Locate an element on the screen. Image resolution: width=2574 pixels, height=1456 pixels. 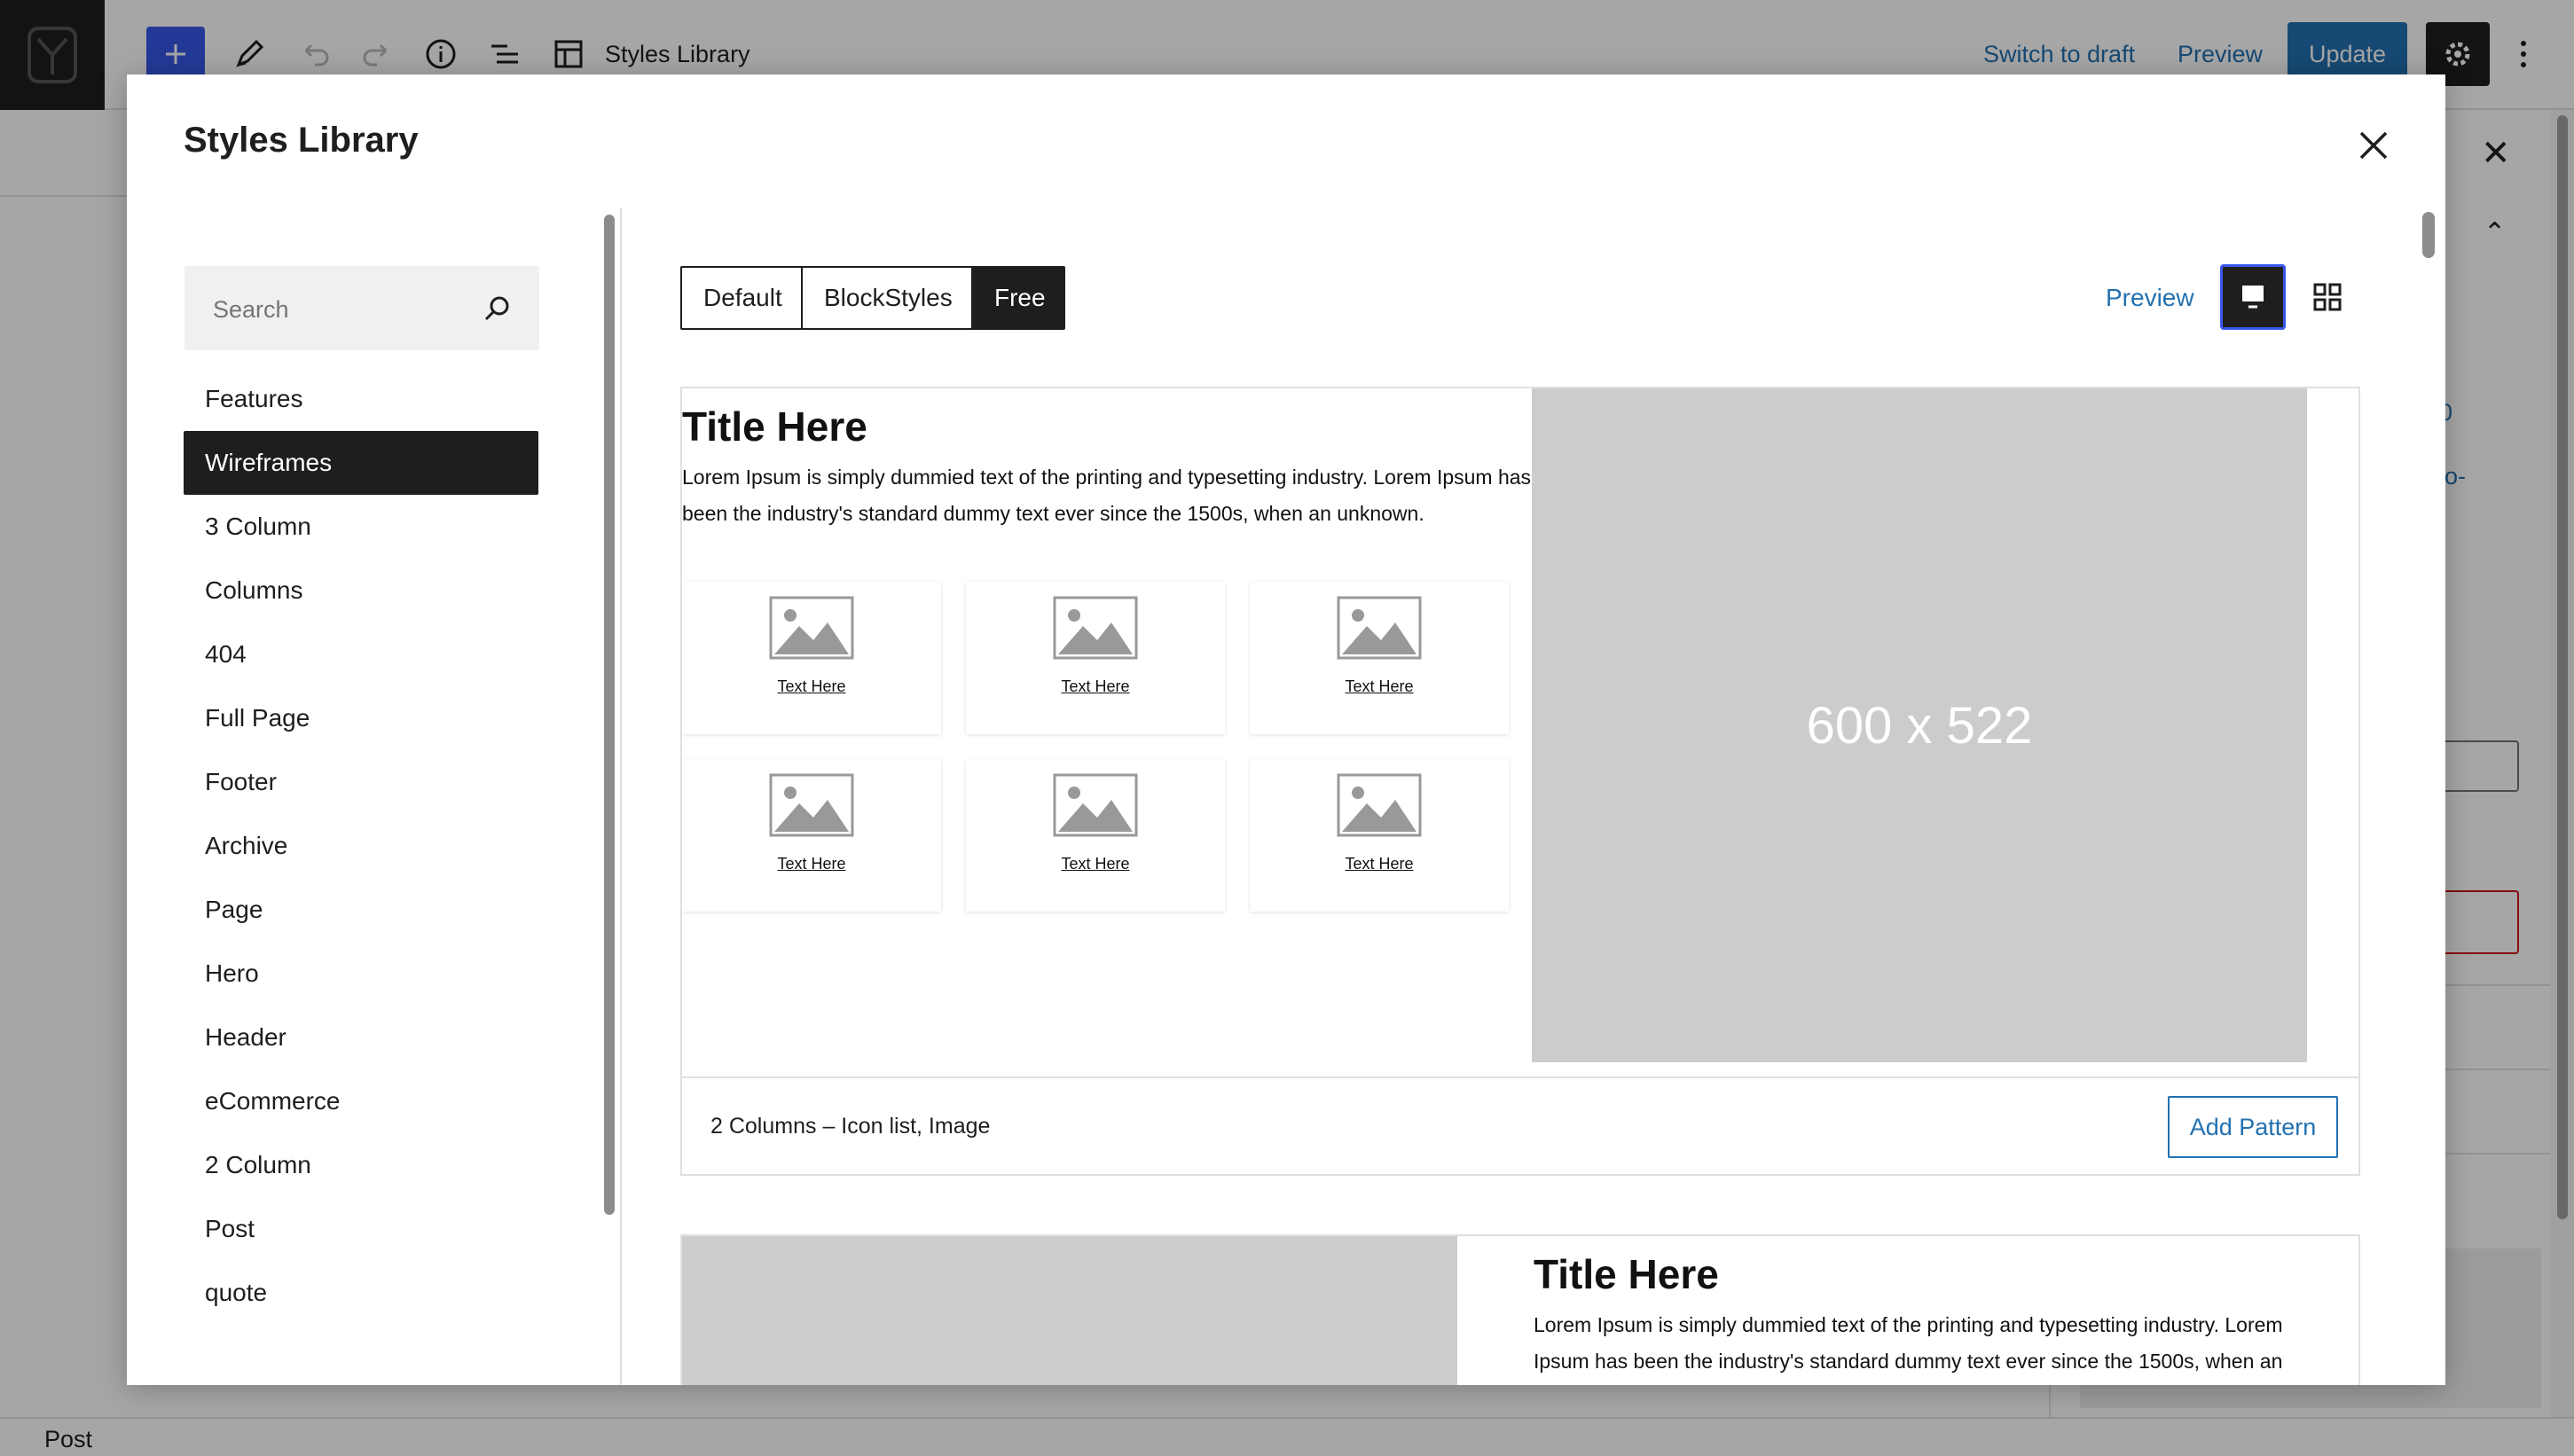
preview-toggle-link: Preview is located at coordinates (2150, 298).